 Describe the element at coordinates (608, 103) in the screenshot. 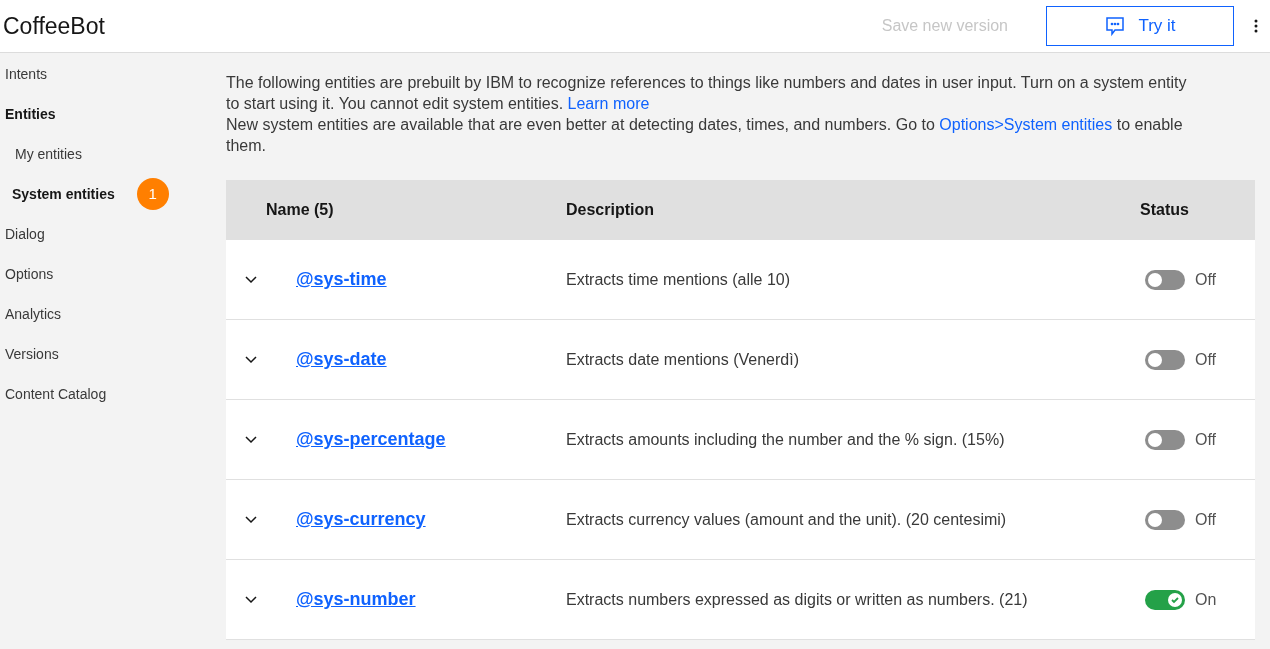

I see `intro-link: Learn more` at that location.